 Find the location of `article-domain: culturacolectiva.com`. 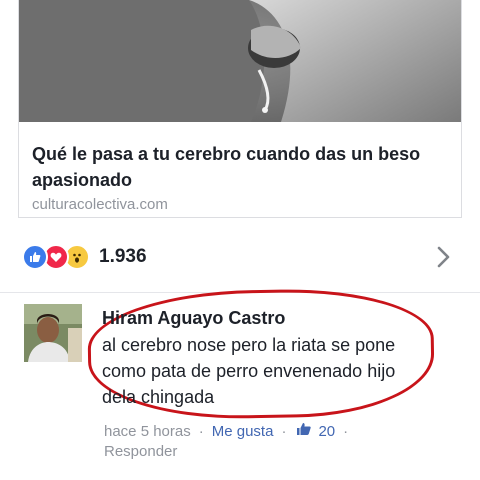

article-domain: culturacolectiva.com is located at coordinates (100, 204).